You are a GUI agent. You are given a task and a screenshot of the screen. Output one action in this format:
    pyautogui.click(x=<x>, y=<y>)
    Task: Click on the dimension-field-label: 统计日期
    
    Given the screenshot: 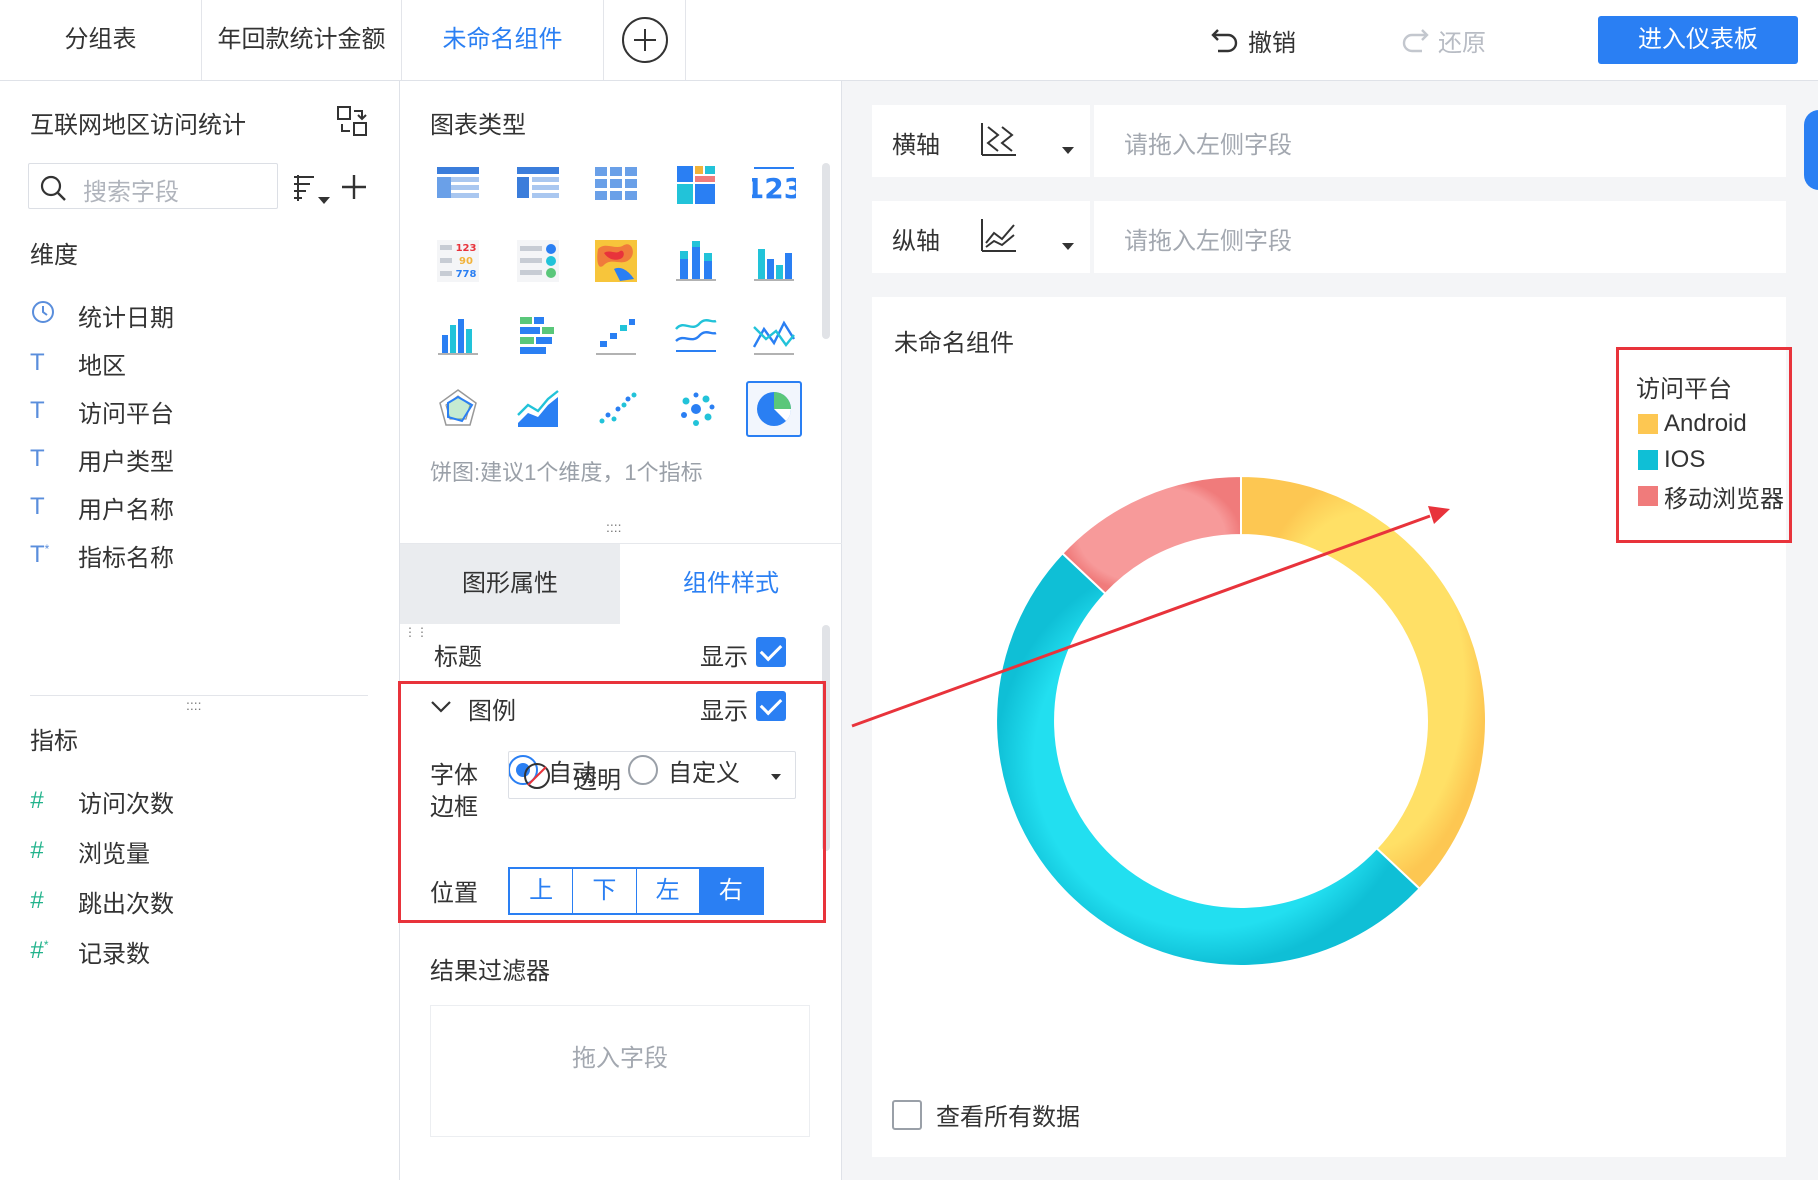 What is the action you would take?
    pyautogui.click(x=126, y=318)
    